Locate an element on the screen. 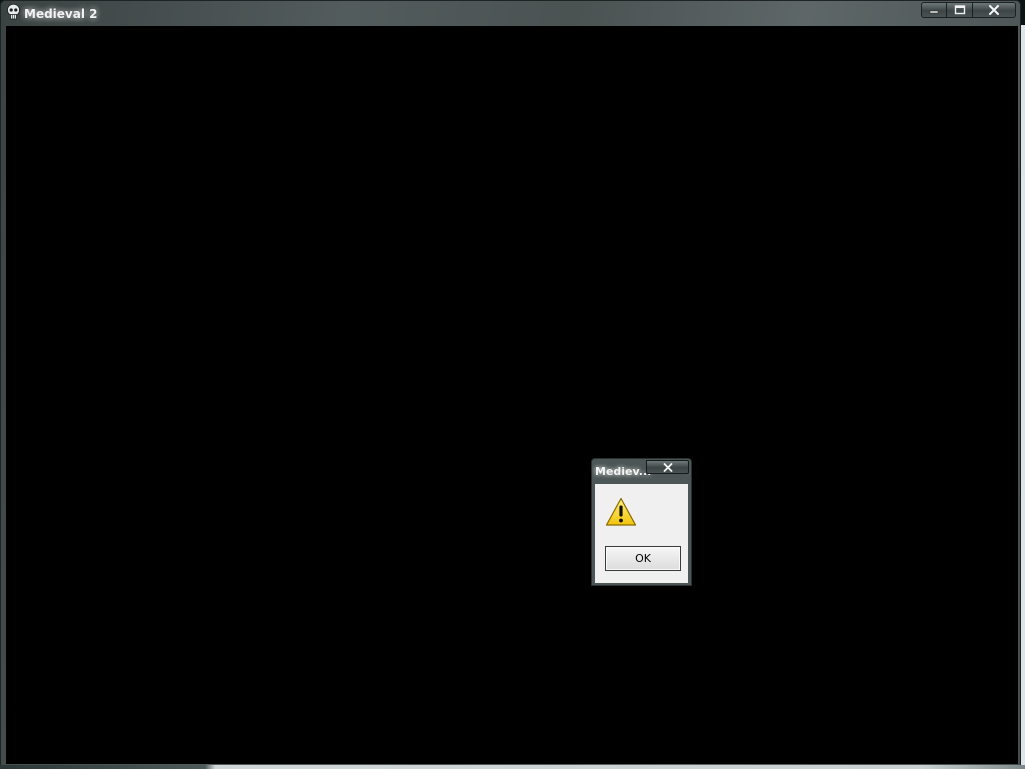 This screenshot has width=1025, height=769. maximize-button is located at coordinates (960, 10).